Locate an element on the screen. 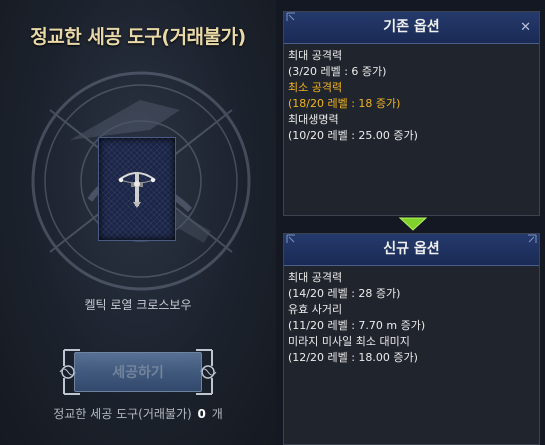  existing-options-title: 기존 옵션 is located at coordinates (411, 27).